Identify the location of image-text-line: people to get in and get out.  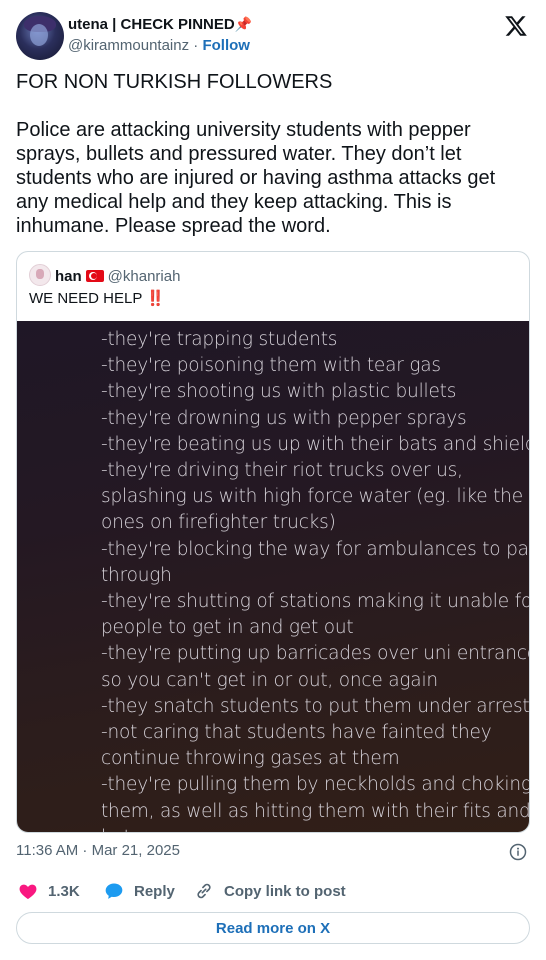
(227, 628).